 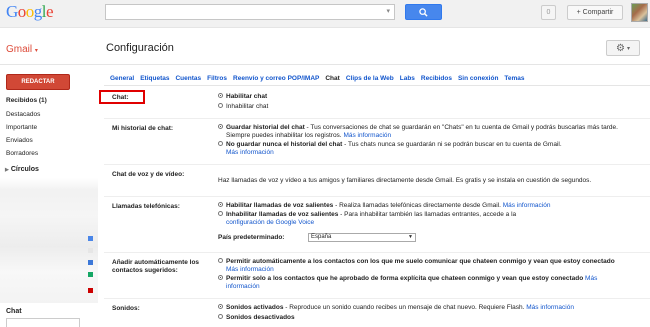 What do you see at coordinates (143, 128) in the screenshot?
I see `setting-label-history: Mi historial de chat:` at bounding box center [143, 128].